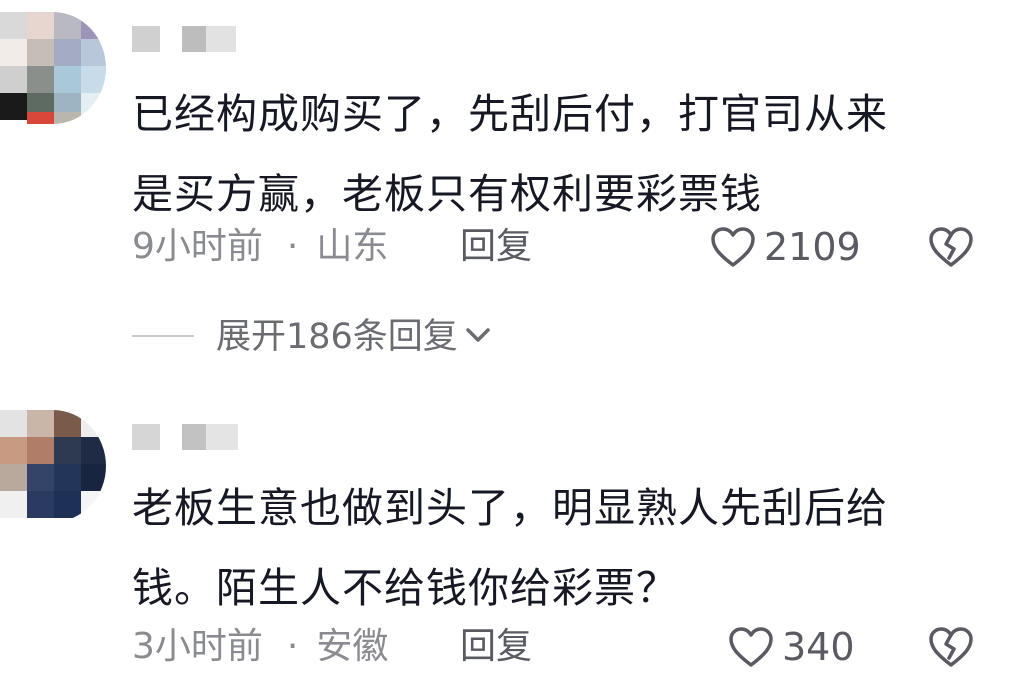  I want to click on comment-location: 安徽, so click(352, 646).